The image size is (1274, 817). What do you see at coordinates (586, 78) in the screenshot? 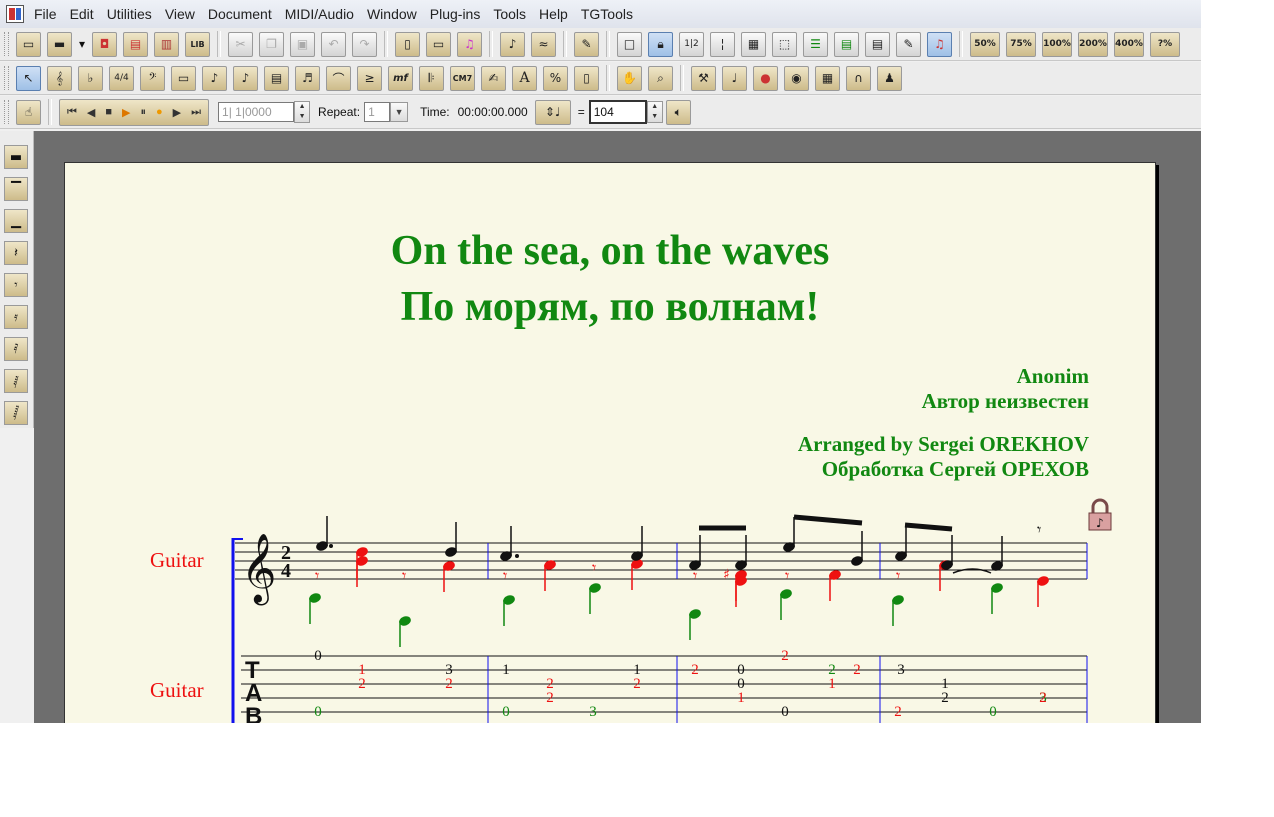
I see `page-layout-tool-button: ▯` at bounding box center [586, 78].